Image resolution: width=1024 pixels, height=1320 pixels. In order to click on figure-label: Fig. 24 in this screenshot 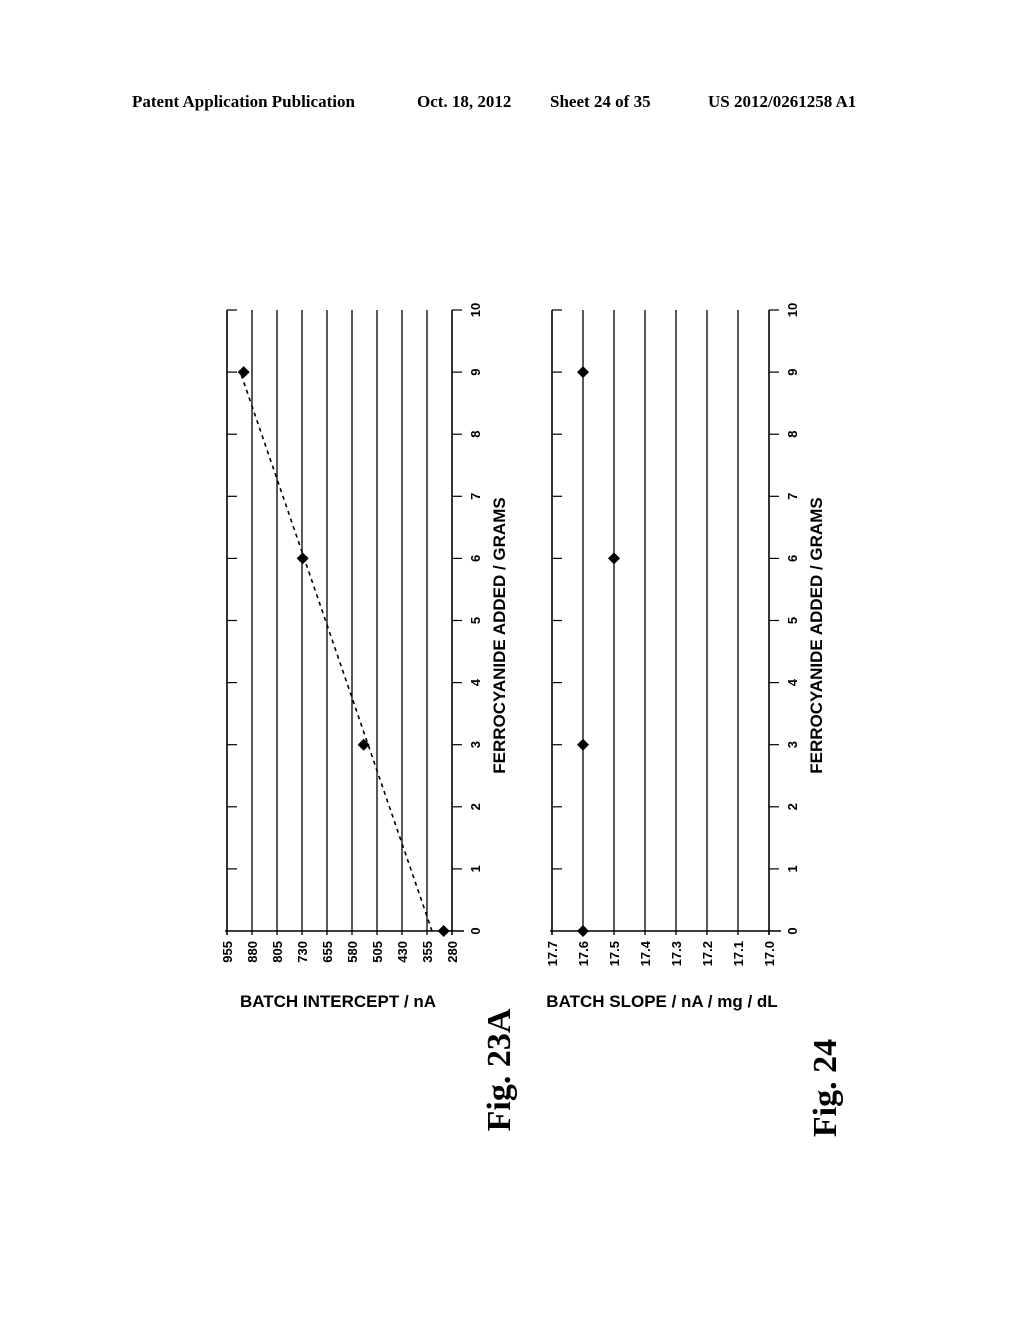, I will do `click(825, 1088)`.